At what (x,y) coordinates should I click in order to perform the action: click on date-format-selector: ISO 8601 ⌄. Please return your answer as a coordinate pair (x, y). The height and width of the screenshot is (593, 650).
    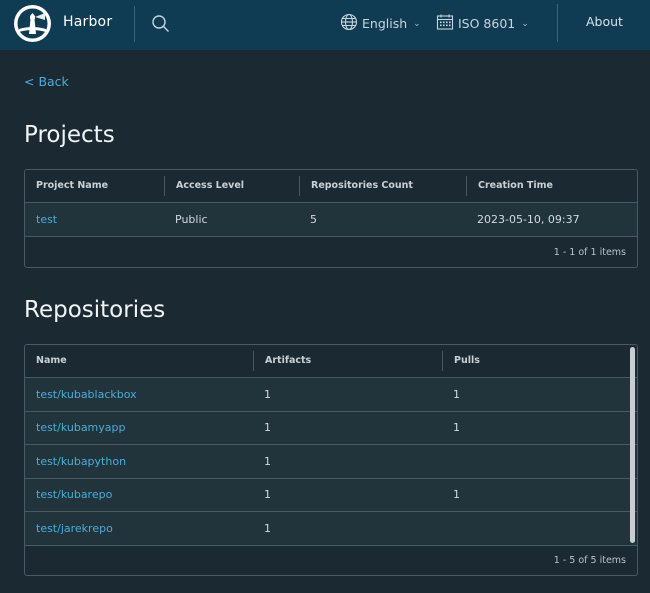
    Looking at the image, I should click on (482, 23).